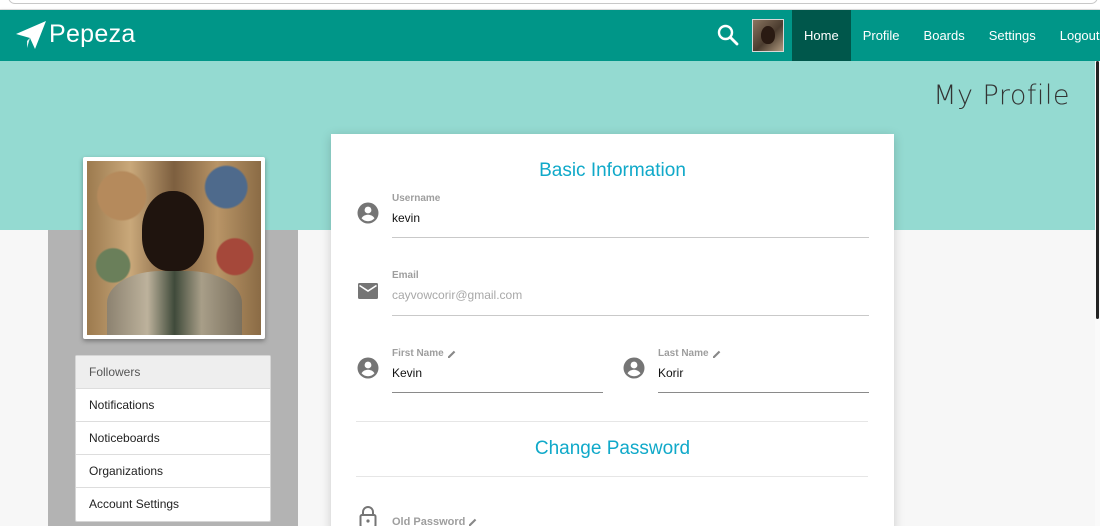 This screenshot has height=526, width=1100. I want to click on old-password-field: Old Password, so click(497, 521).